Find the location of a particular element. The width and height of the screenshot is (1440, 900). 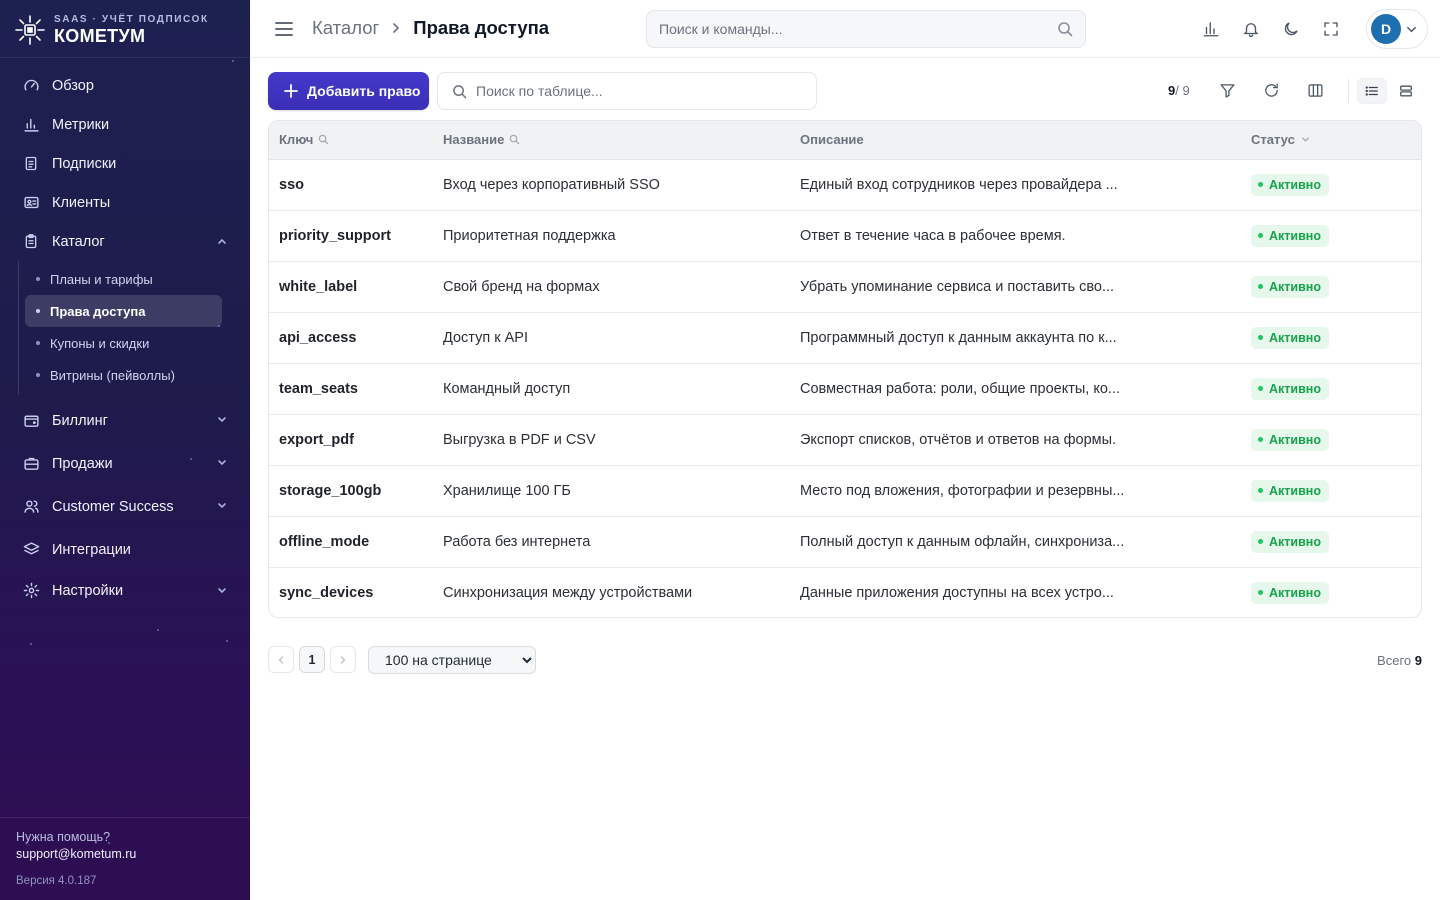

user-menu: D is located at coordinates (1397, 29).